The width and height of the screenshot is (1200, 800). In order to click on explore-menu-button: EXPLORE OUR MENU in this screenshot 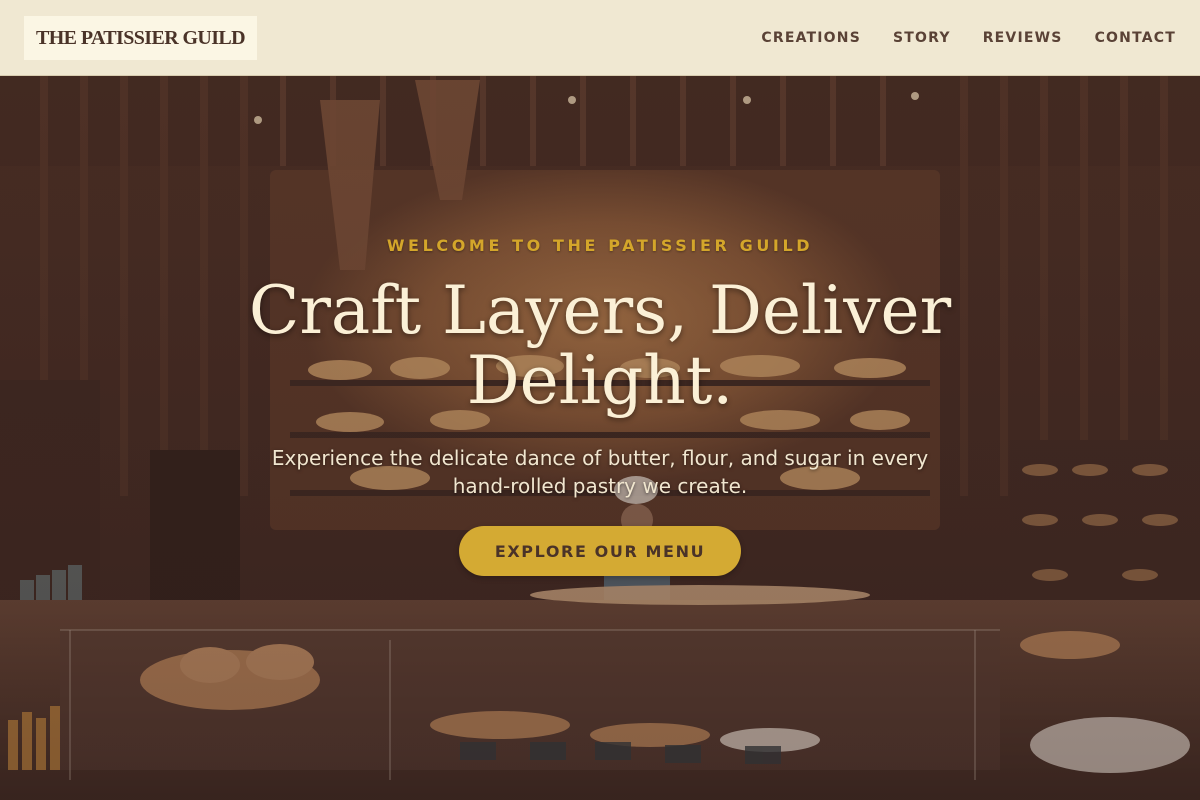, I will do `click(600, 551)`.